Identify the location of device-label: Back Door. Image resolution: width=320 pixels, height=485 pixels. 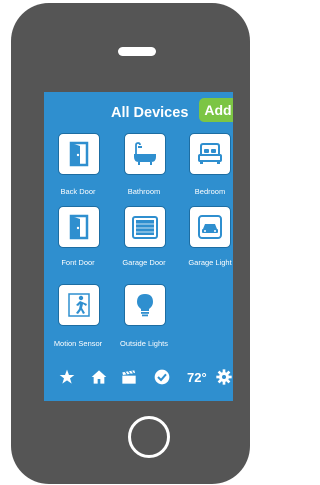
(78, 191).